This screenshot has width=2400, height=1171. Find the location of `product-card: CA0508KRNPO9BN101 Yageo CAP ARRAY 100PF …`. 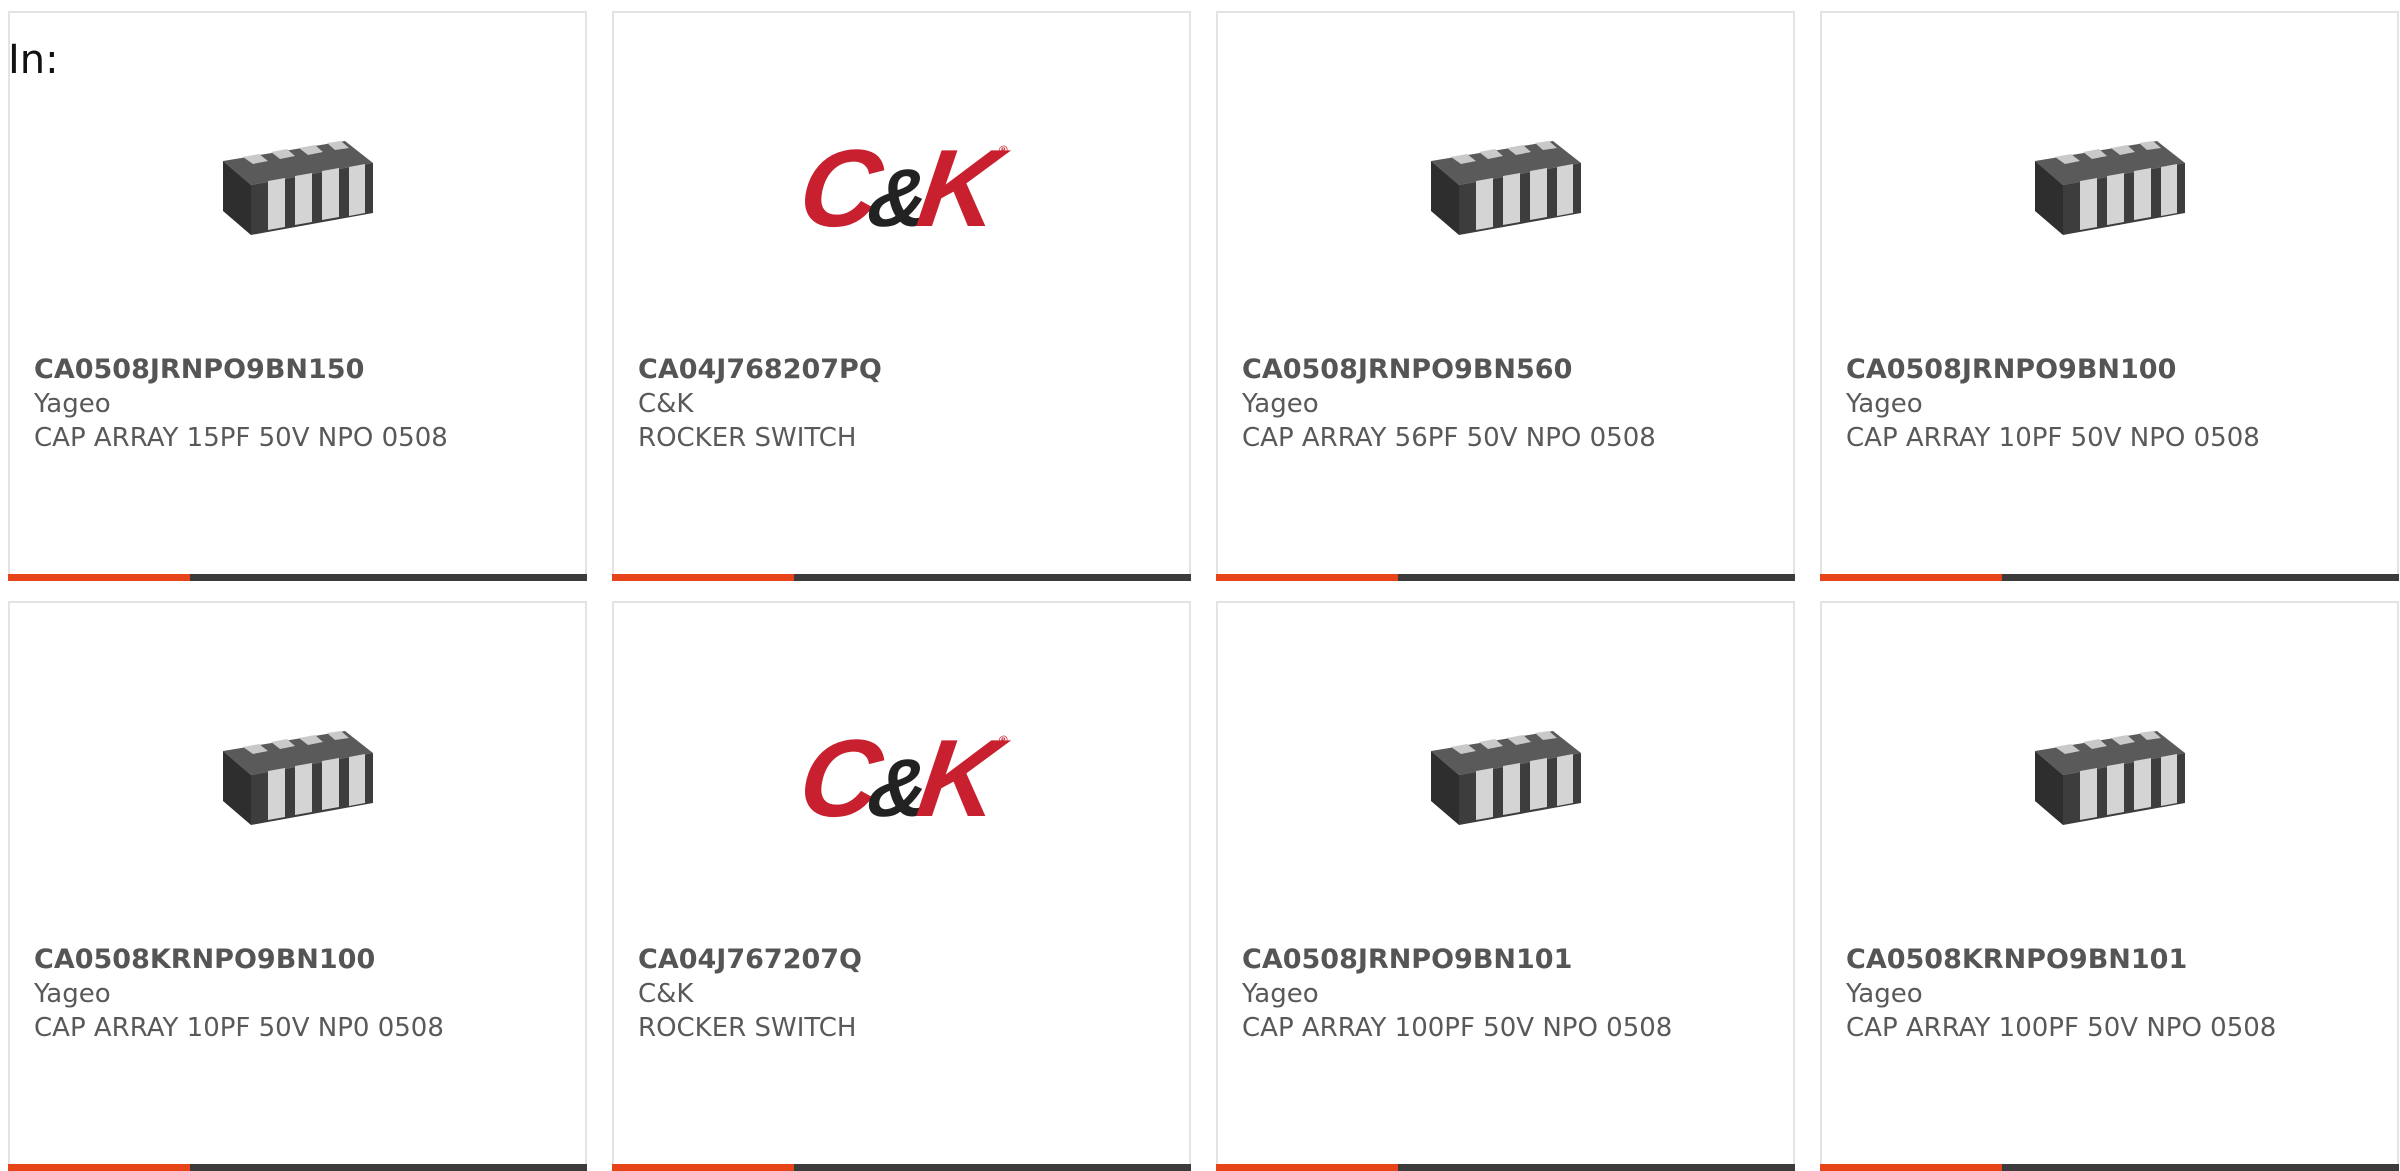

product-card: CA0508KRNPO9BN101 Yageo CAP ARRAY 100PF … is located at coordinates (2109, 886).